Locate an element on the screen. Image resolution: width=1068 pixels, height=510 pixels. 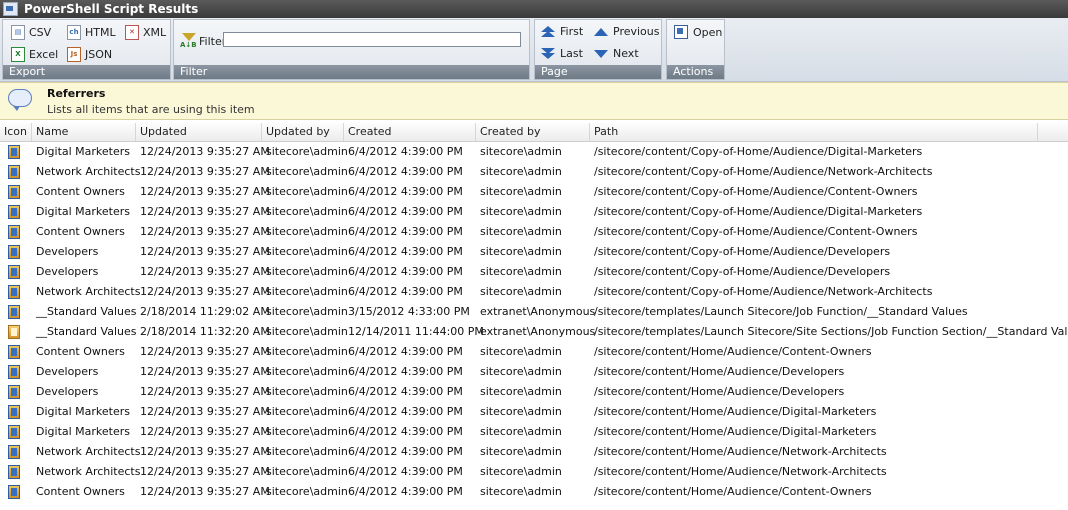
last-page-button: Last is located at coordinates (562, 53).